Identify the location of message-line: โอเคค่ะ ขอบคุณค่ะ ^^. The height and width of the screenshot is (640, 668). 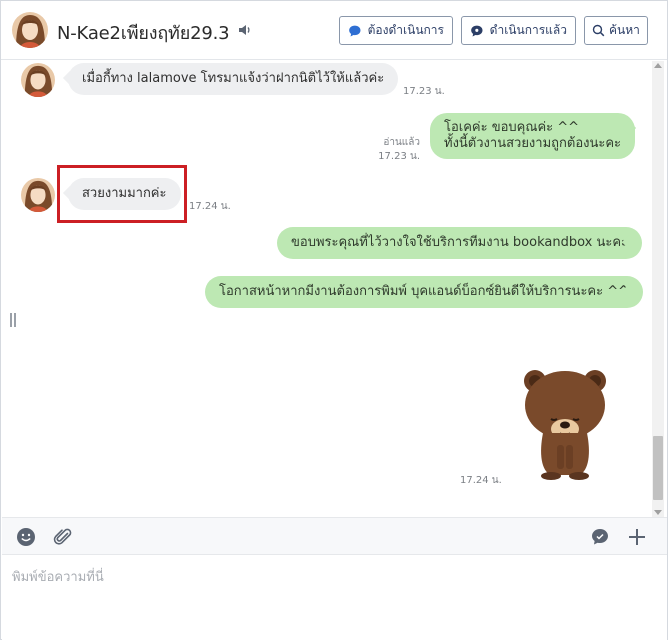
(512, 127).